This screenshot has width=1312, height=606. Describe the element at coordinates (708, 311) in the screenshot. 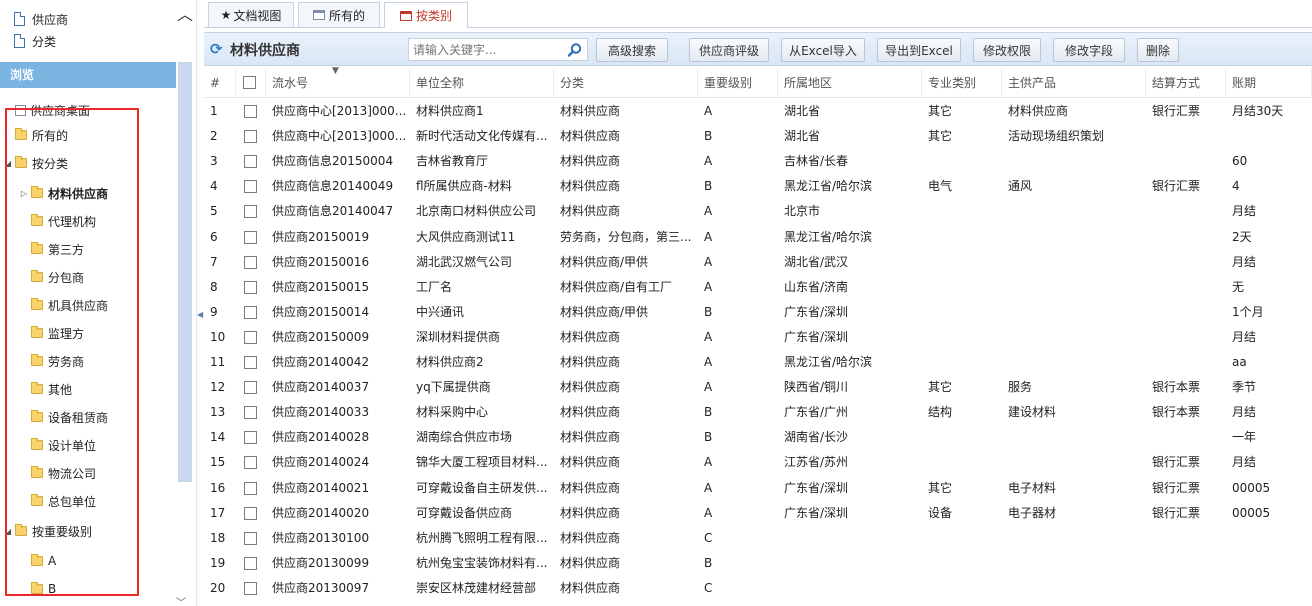

I see `table-cell: B` at that location.